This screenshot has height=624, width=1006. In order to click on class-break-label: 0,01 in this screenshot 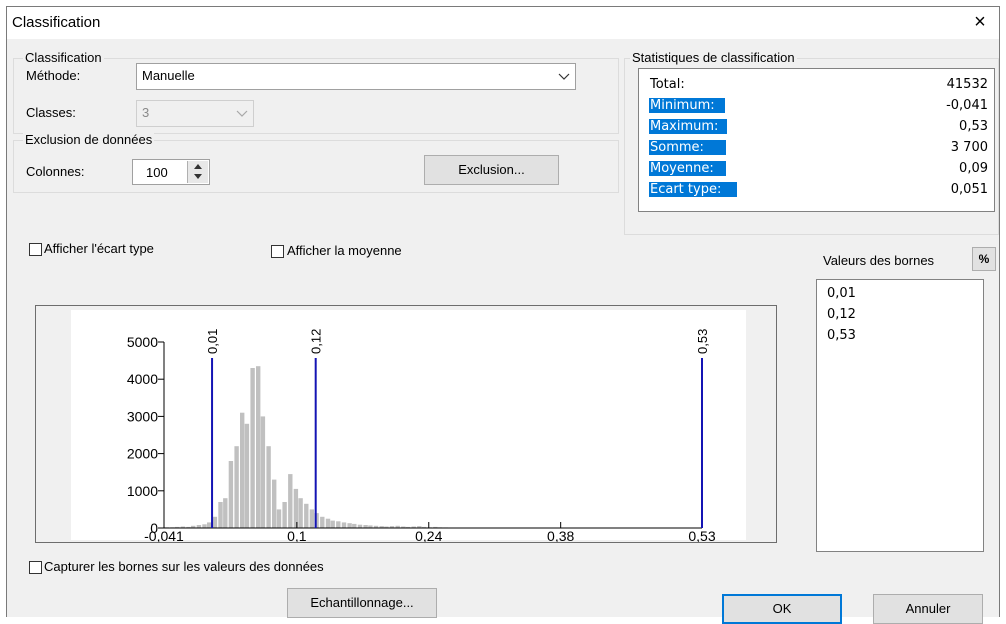, I will do `click(212, 341)`.